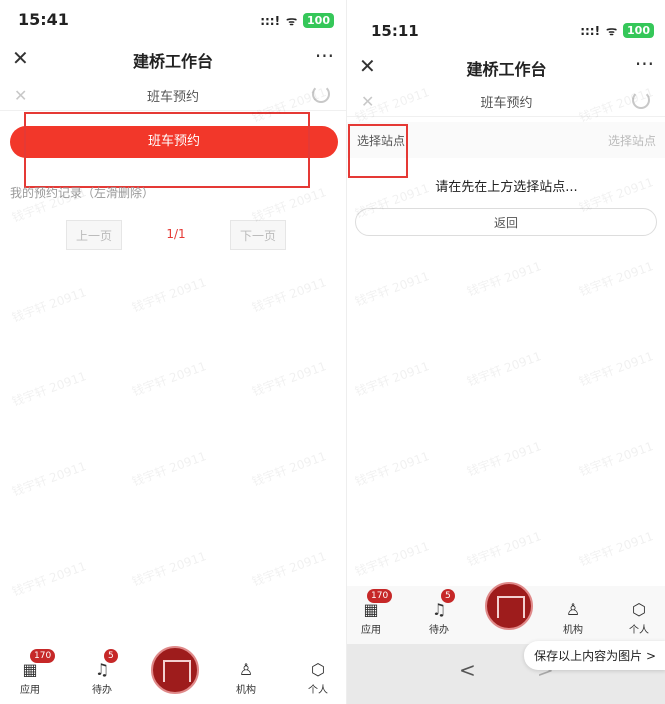  I want to click on back-button: 返回, so click(506, 222).